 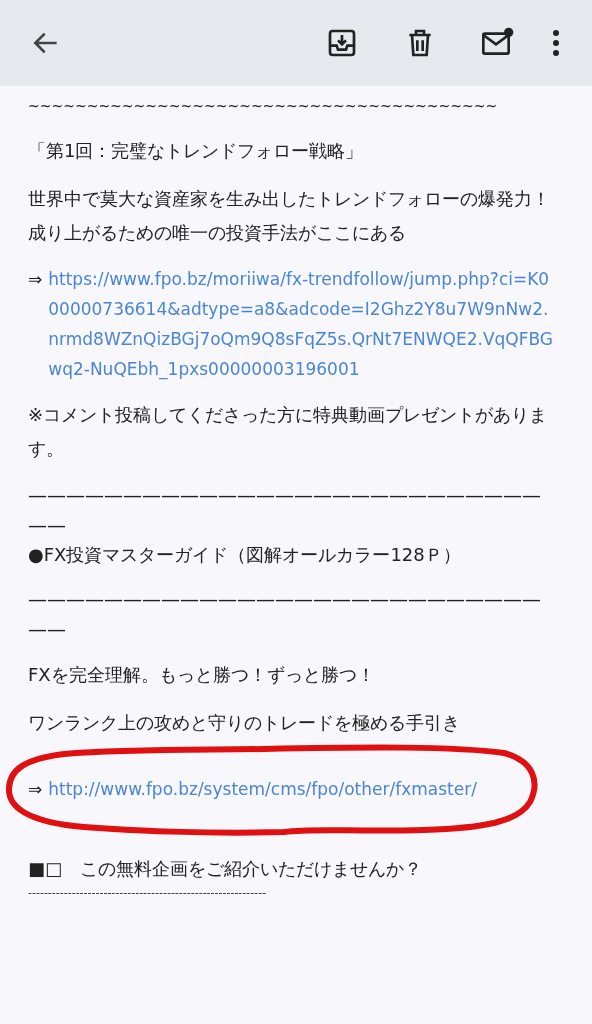 I want to click on body-text: FXを完全理解。もっと勝つ！ずっと勝つ！, so click(x=202, y=675).